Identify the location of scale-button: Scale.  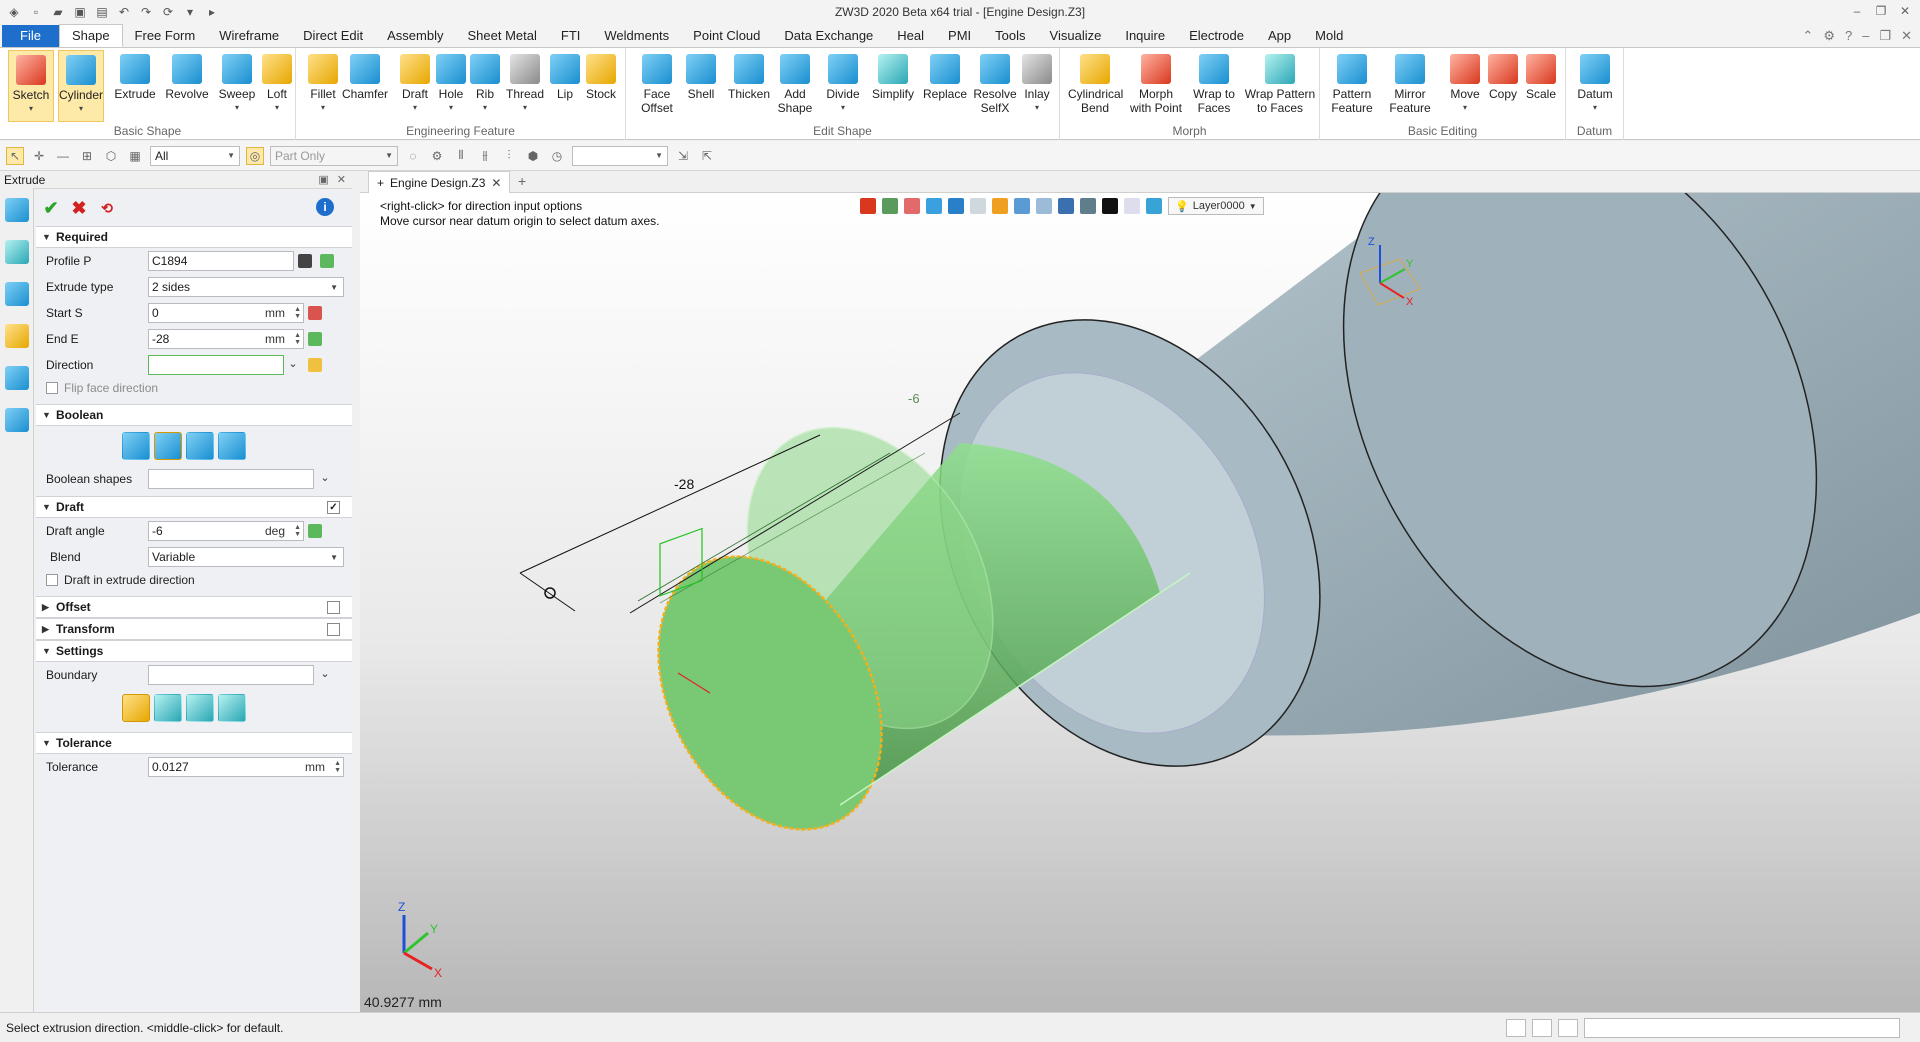
(1541, 86).